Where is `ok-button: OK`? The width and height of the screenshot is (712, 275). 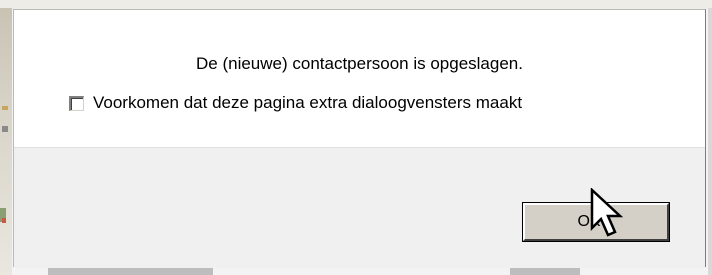 ok-button: OK is located at coordinates (596, 222).